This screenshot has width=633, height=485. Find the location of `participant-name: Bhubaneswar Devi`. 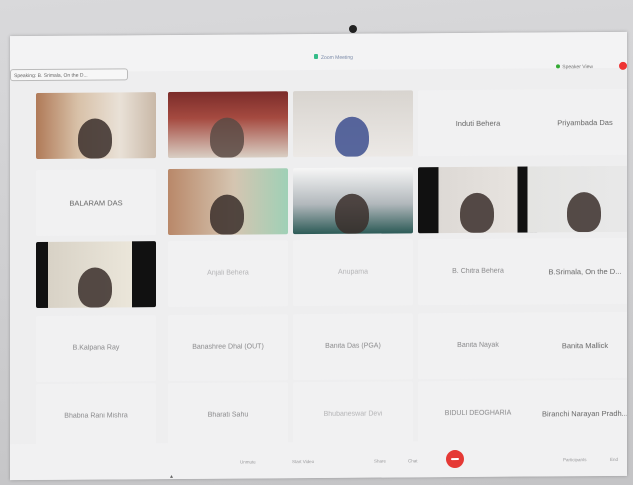

participant-name: Bhubaneswar Devi is located at coordinates (353, 414).